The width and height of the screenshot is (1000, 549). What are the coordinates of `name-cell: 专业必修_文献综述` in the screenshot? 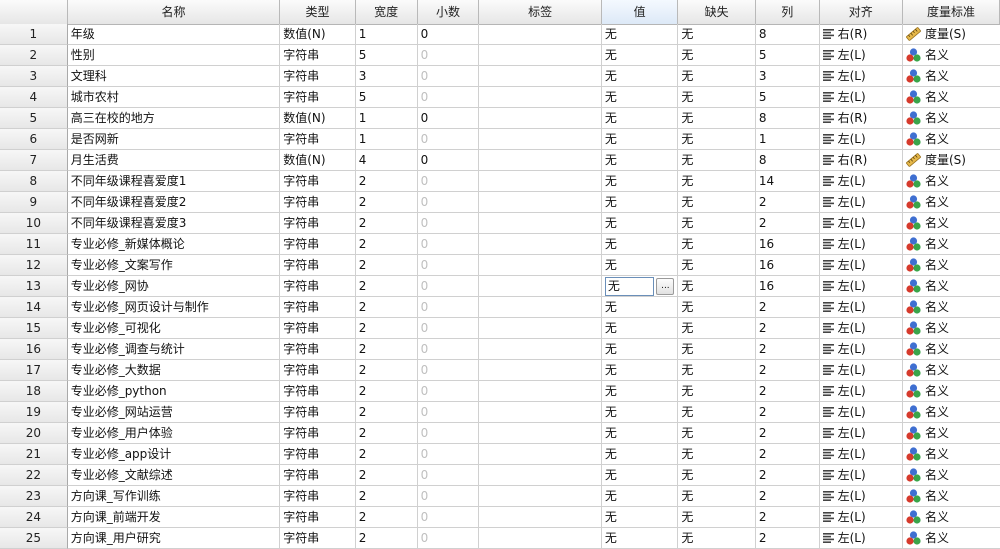 It's located at (174, 475).